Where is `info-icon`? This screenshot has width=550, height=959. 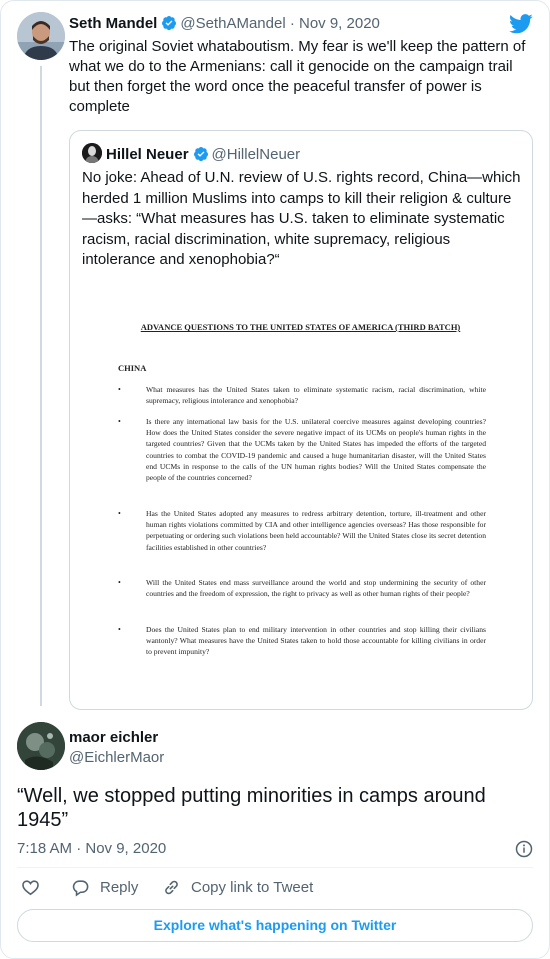
info-icon is located at coordinates (524, 849).